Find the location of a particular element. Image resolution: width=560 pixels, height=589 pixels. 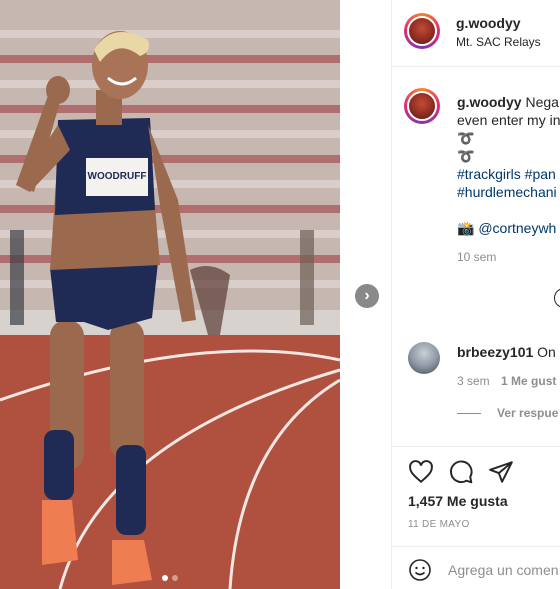

caption-hashtags-1: #trackgirls #pan is located at coordinates (508, 174).